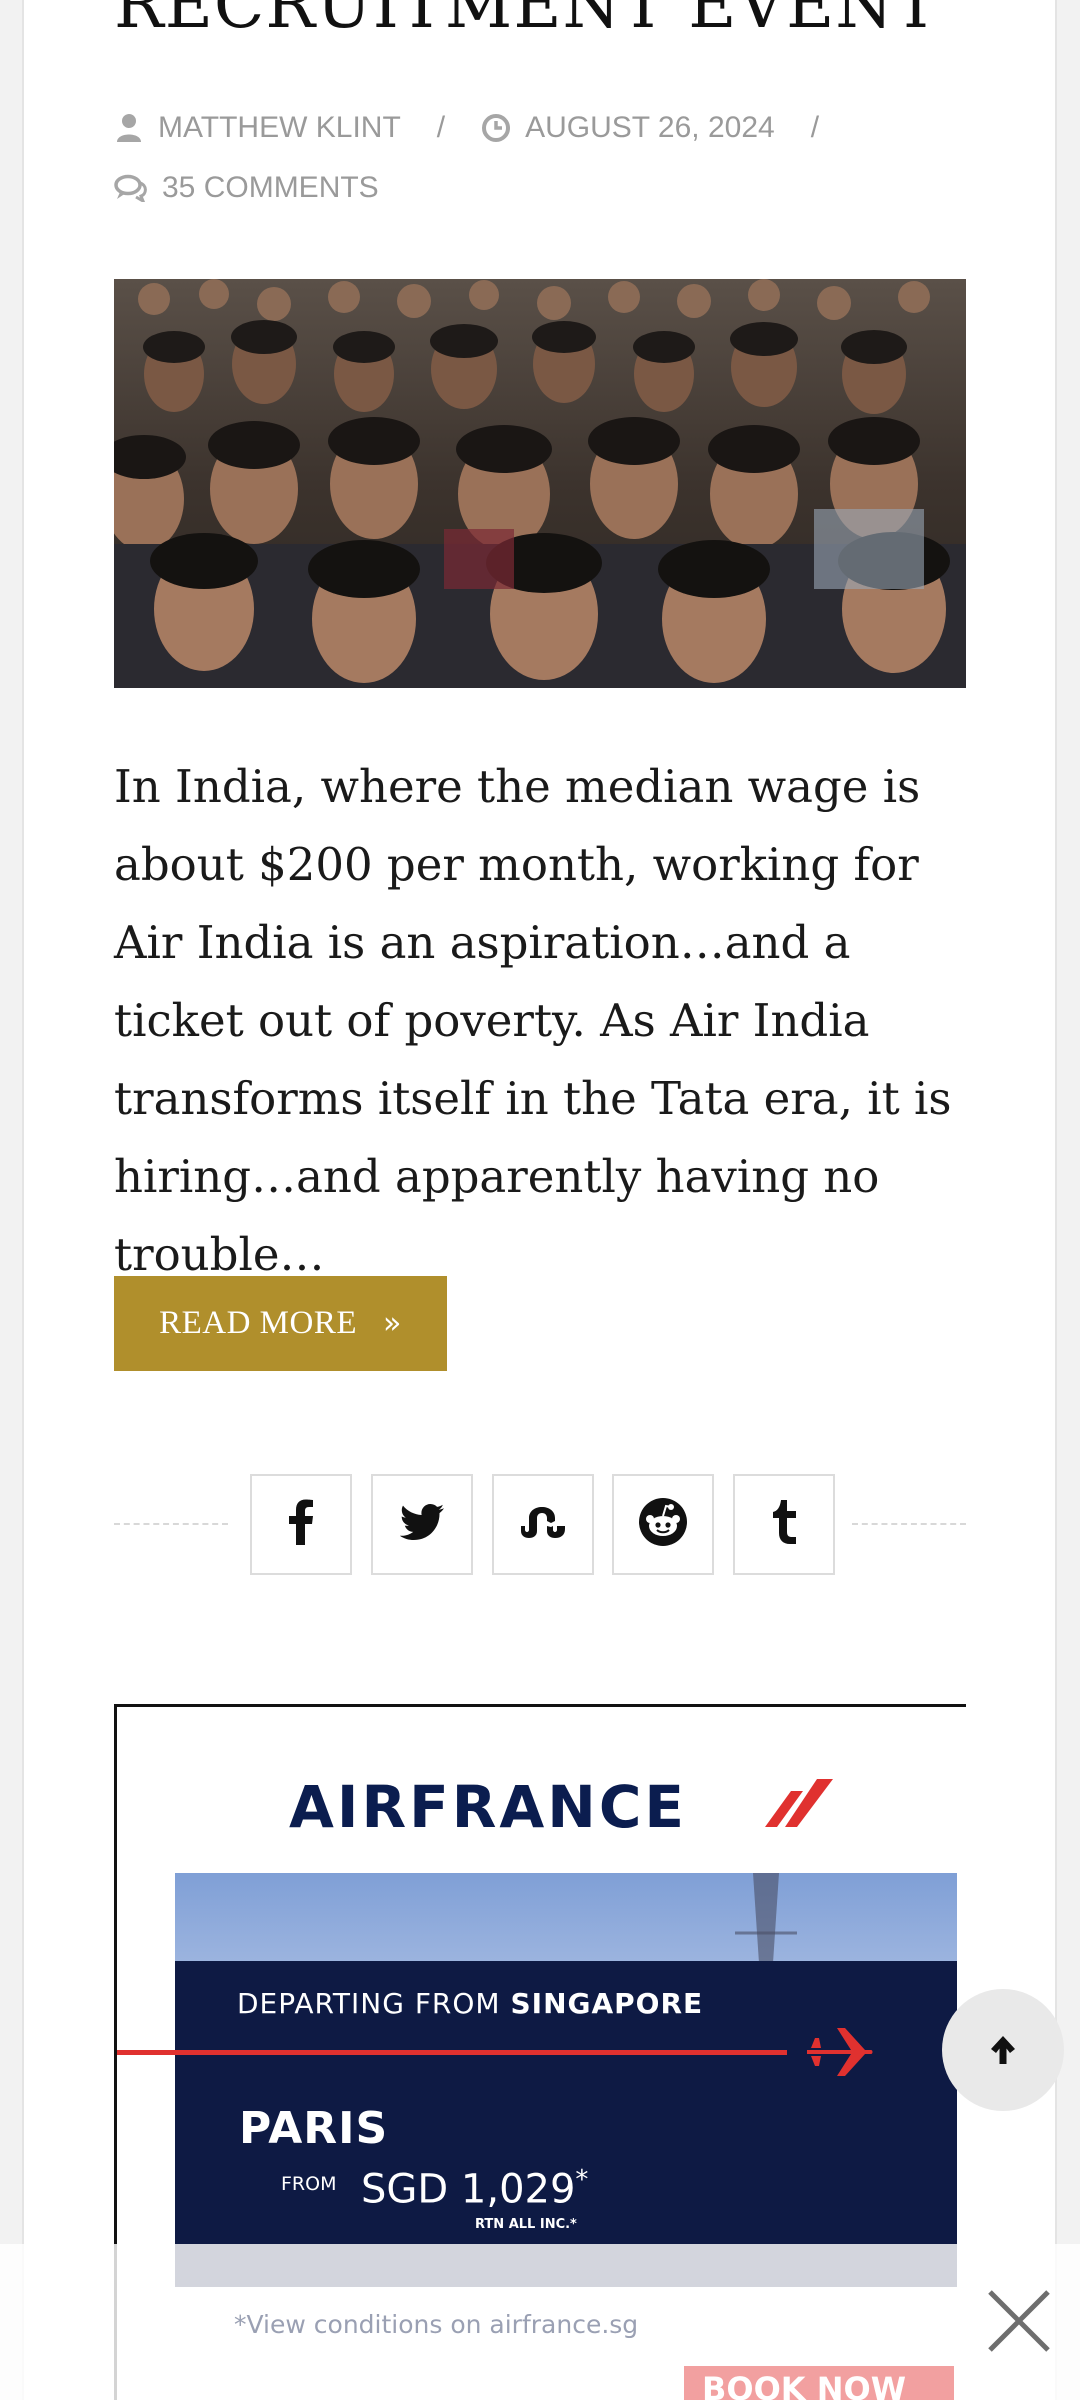 This screenshot has width=1080, height=2400. Describe the element at coordinates (436, 2324) in the screenshot. I see `ad-conditions: *View conditions on airfrance.sg` at that location.